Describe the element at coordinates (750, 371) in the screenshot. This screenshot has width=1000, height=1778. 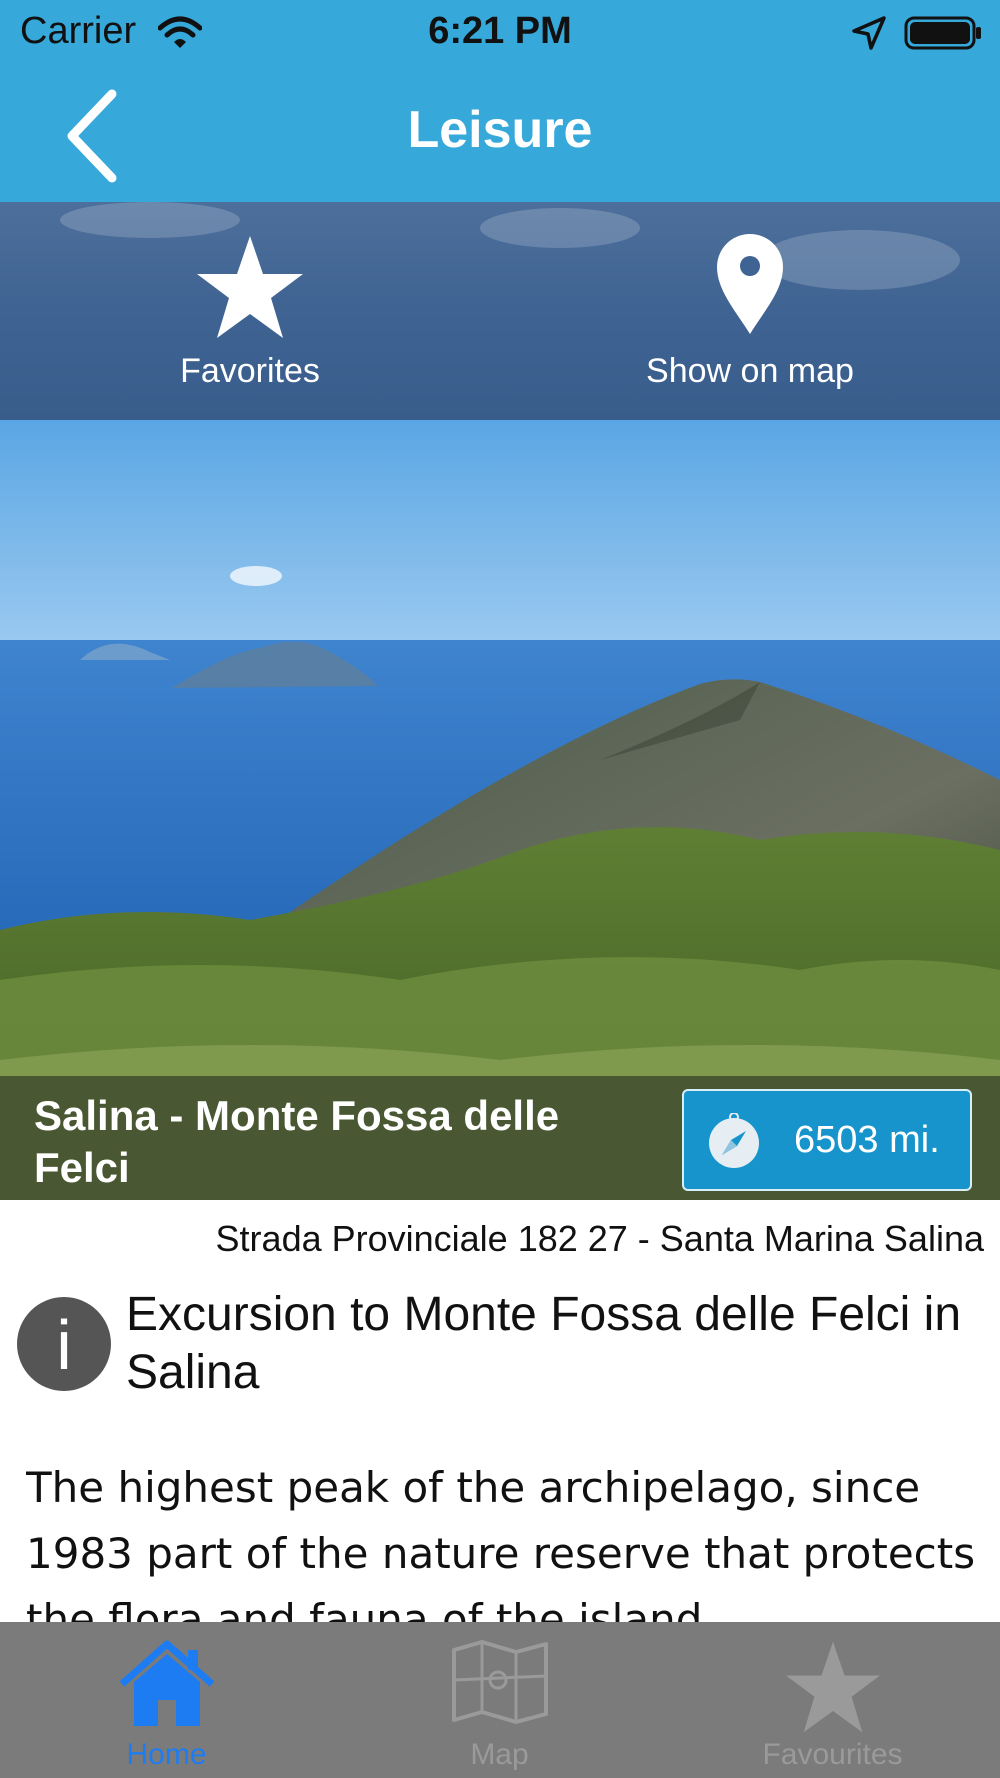
I see `show-on-map-label: Show on map` at that location.